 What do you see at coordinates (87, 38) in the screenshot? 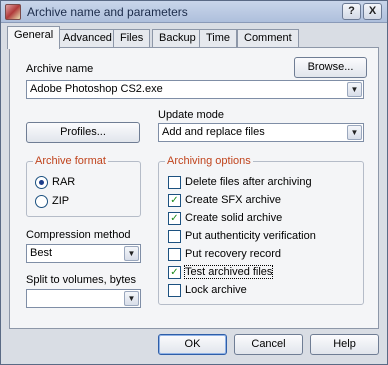
I see `tab-advanced: Advanced` at bounding box center [87, 38].